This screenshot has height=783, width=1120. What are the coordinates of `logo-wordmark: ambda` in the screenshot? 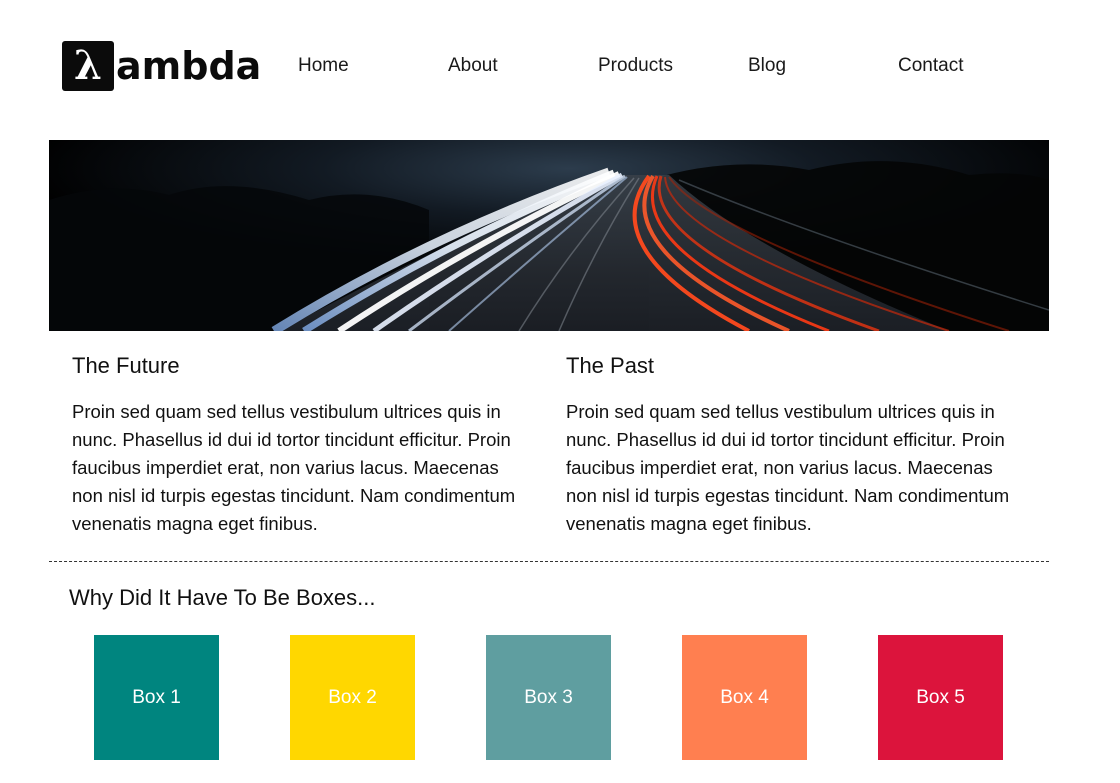 It's located at (189, 66).